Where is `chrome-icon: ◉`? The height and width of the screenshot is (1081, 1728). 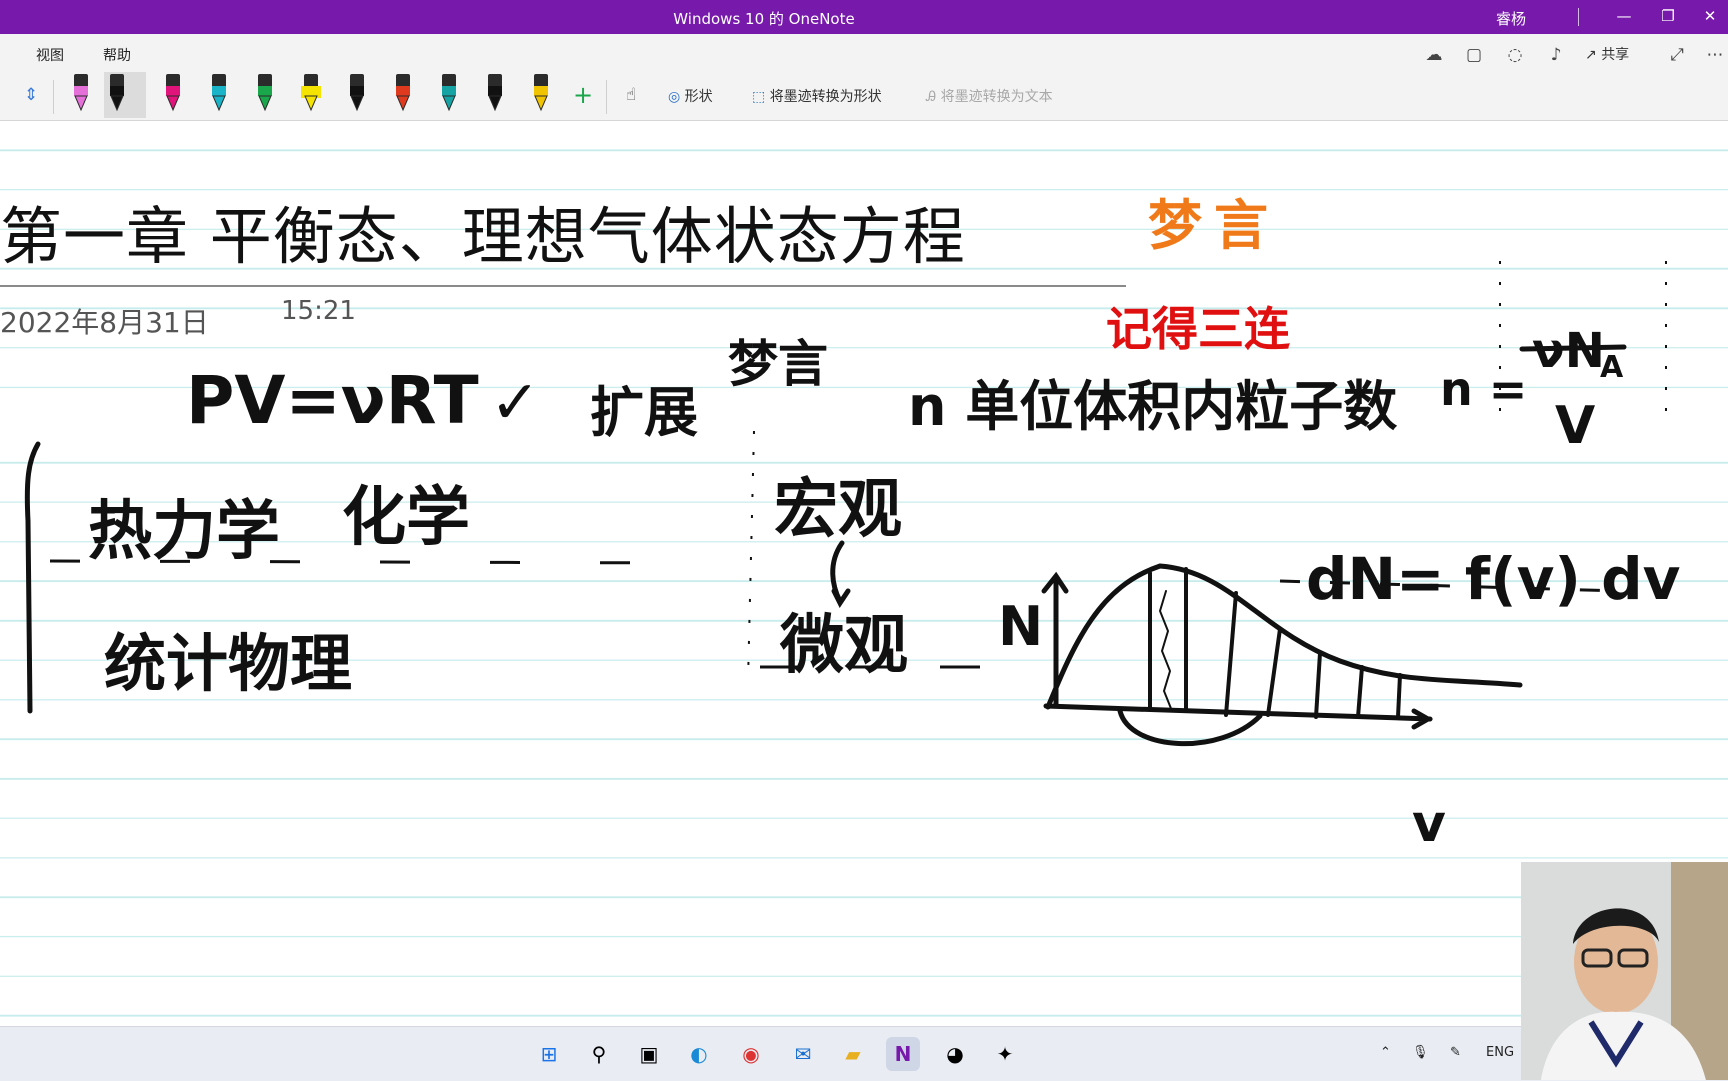
chrome-icon: ◉ is located at coordinates (751, 1054).